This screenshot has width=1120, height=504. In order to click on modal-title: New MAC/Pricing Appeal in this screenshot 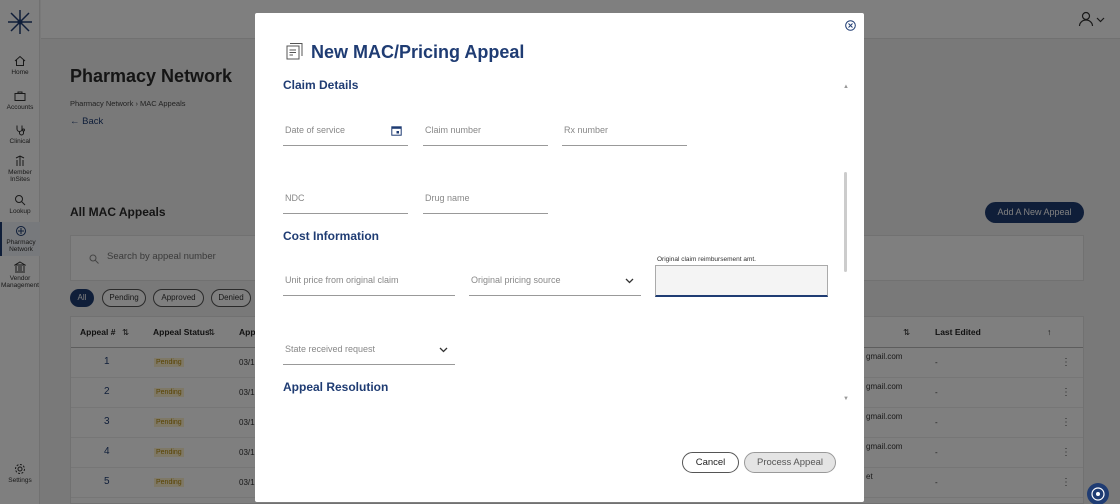, I will do `click(418, 52)`.